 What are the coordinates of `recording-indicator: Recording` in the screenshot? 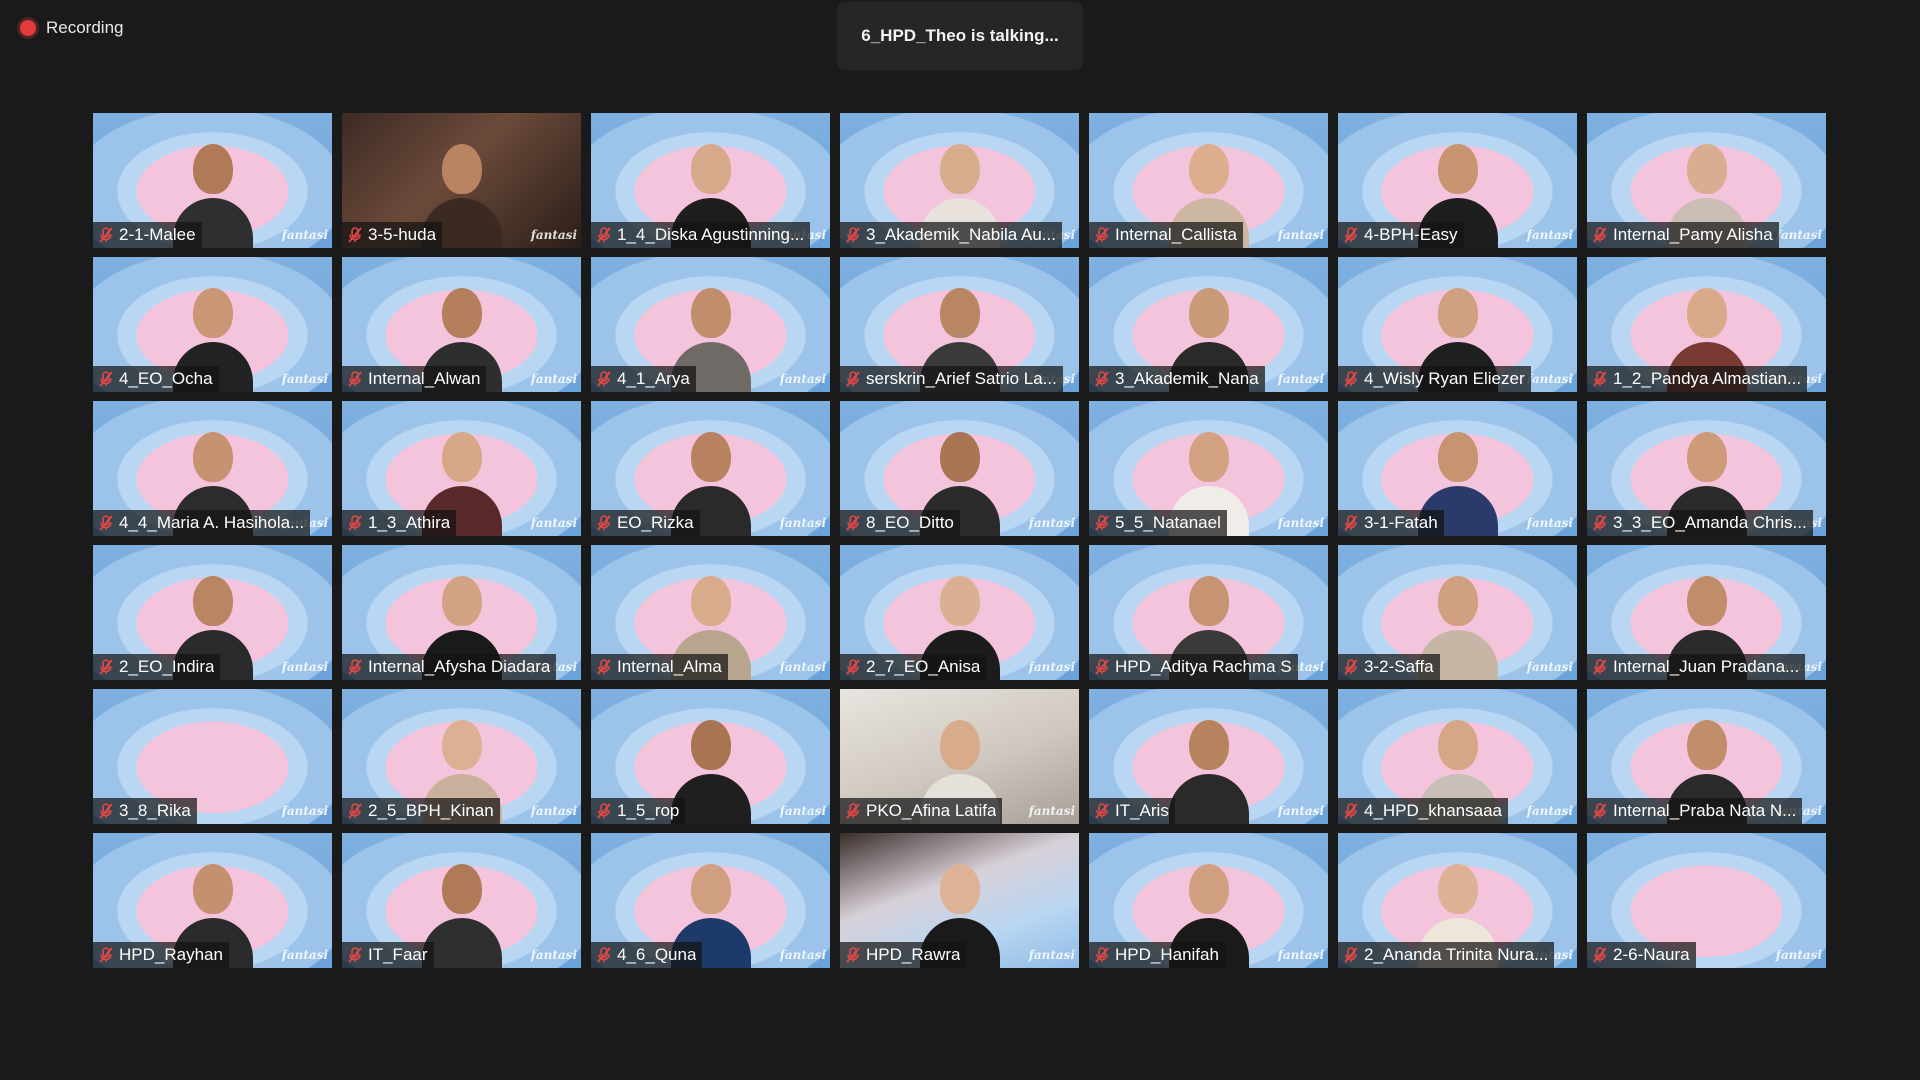 It's located at (72, 28).